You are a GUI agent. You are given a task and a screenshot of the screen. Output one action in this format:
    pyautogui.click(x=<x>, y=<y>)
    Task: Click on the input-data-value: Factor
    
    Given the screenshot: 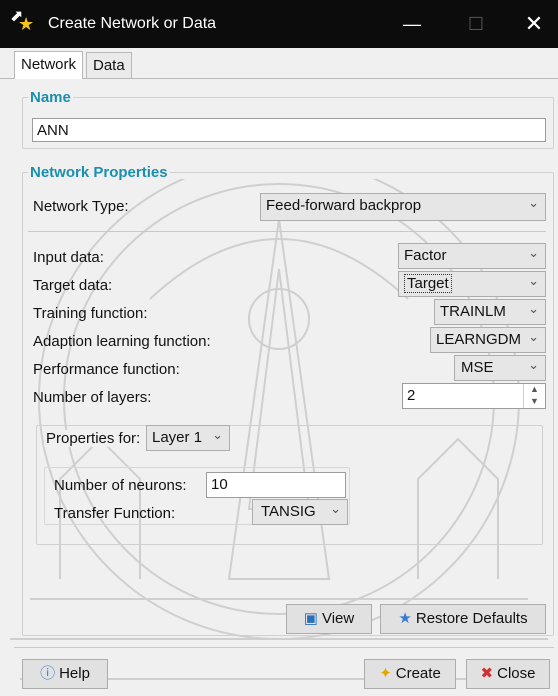 What is the action you would take?
    pyautogui.click(x=425, y=255)
    